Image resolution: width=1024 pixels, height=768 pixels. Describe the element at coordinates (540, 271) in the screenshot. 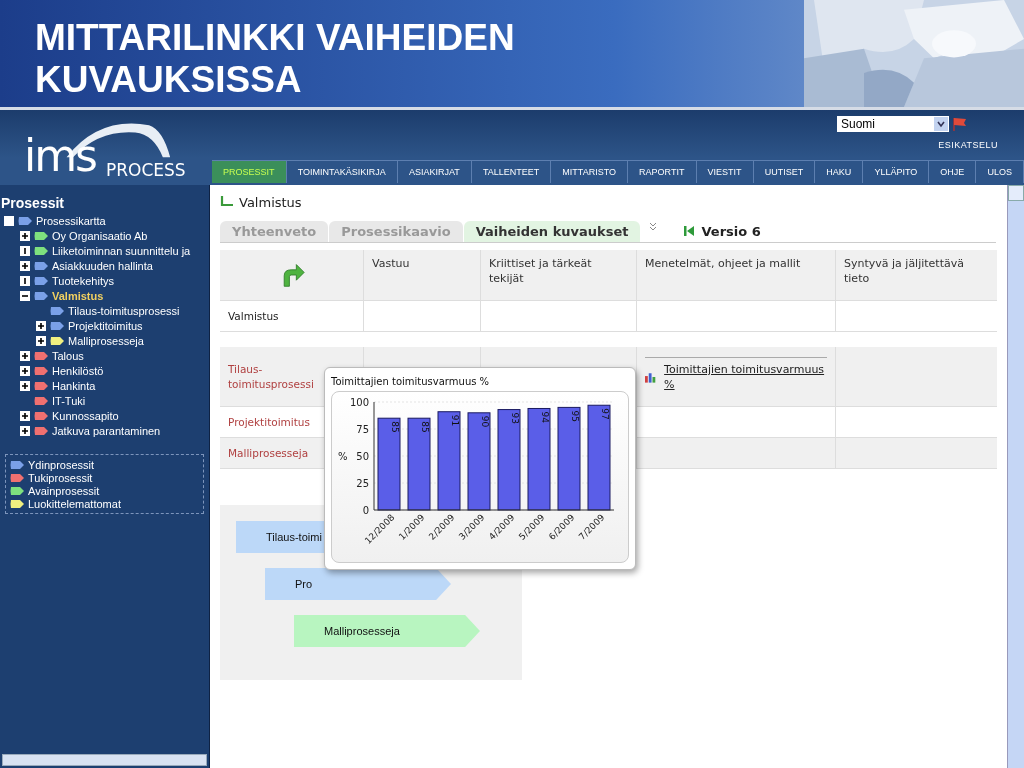

I see `column-header: Kriittiset ja tärkeät tekijät` at that location.